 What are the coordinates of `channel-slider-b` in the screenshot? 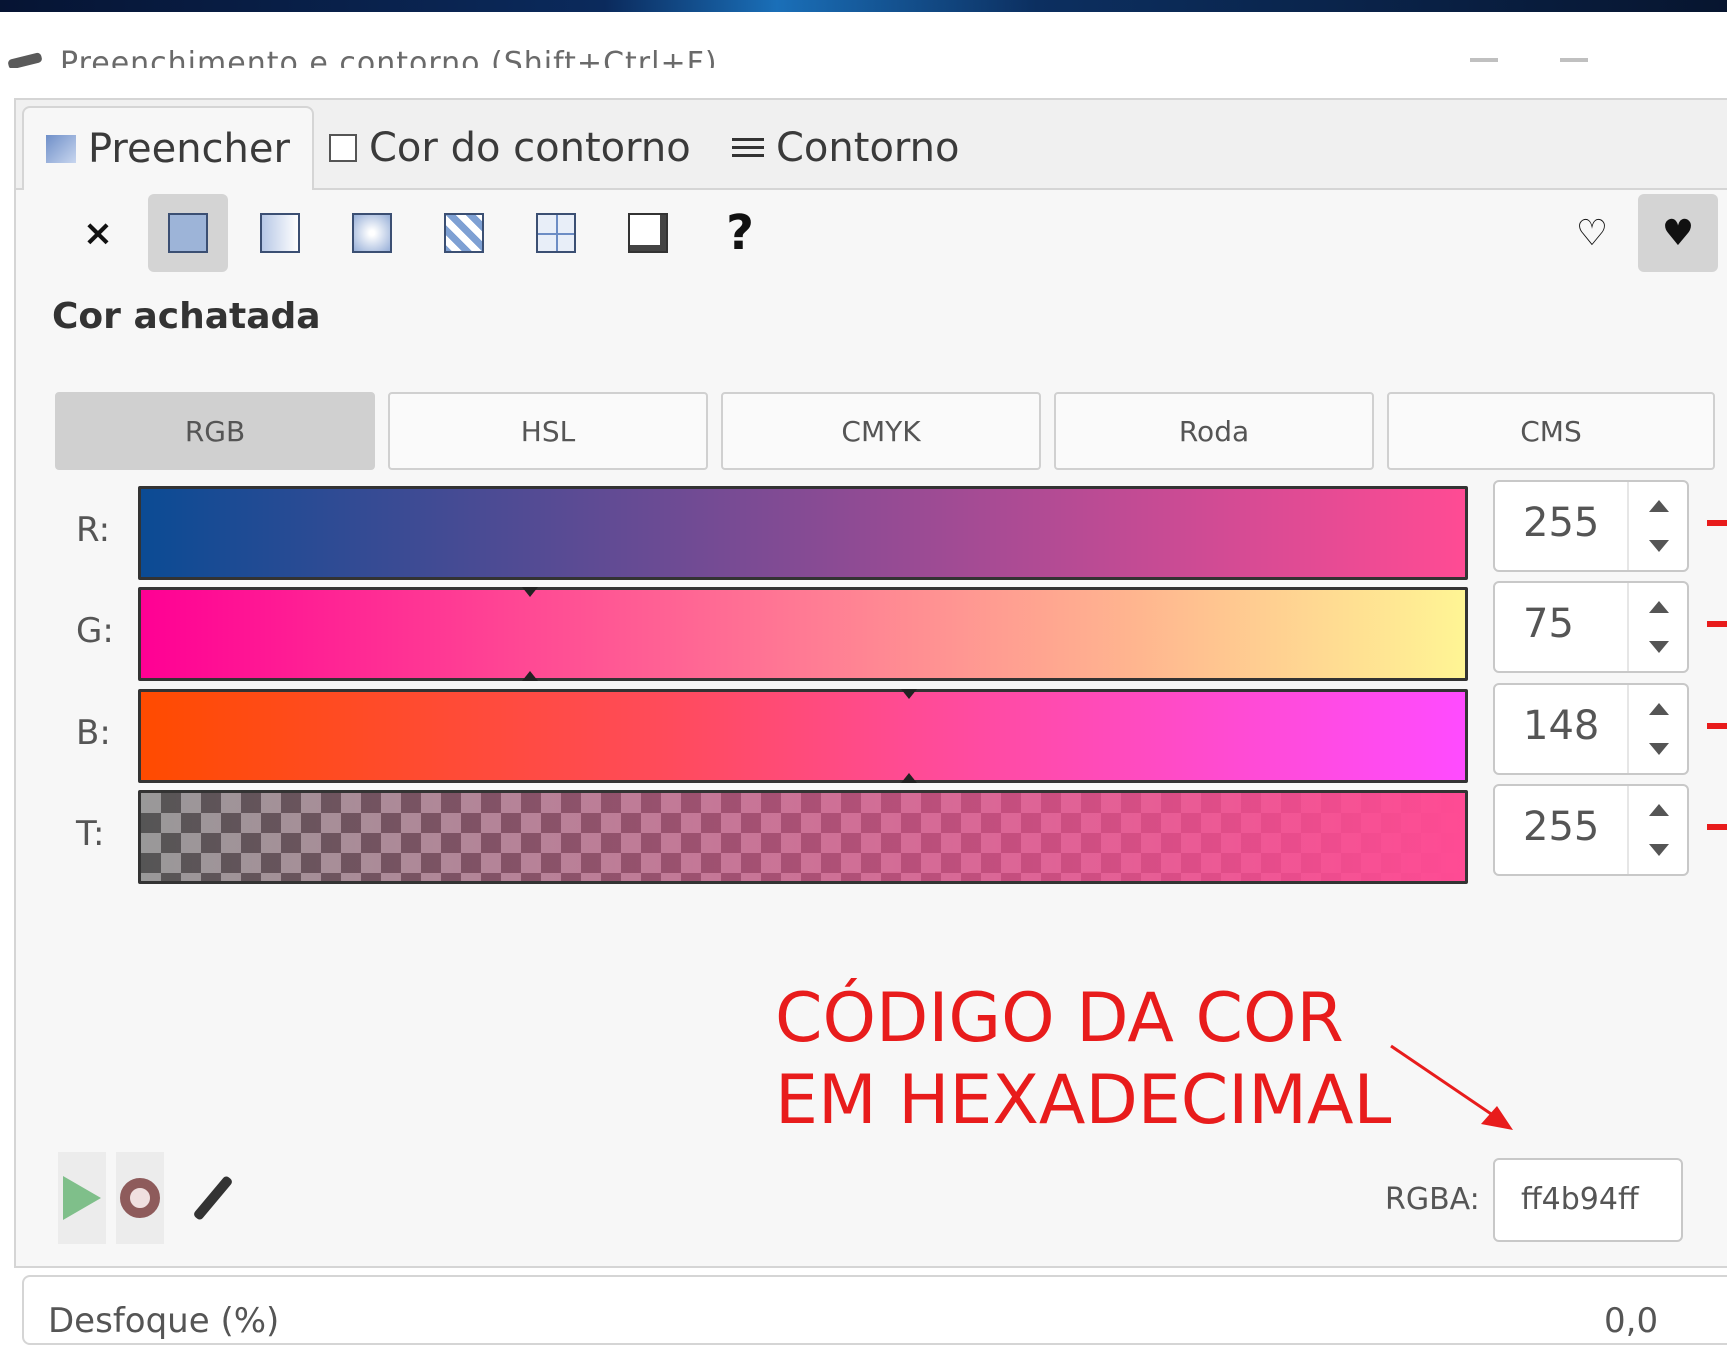 It's located at (803, 736).